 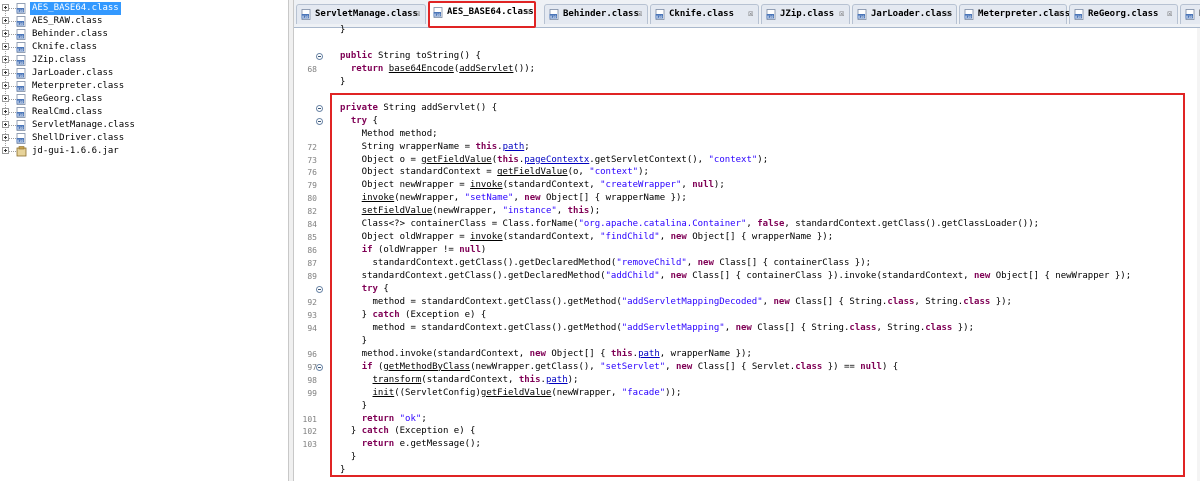 I want to click on tree-item-label: JarLoader.class, so click(x=73, y=73).